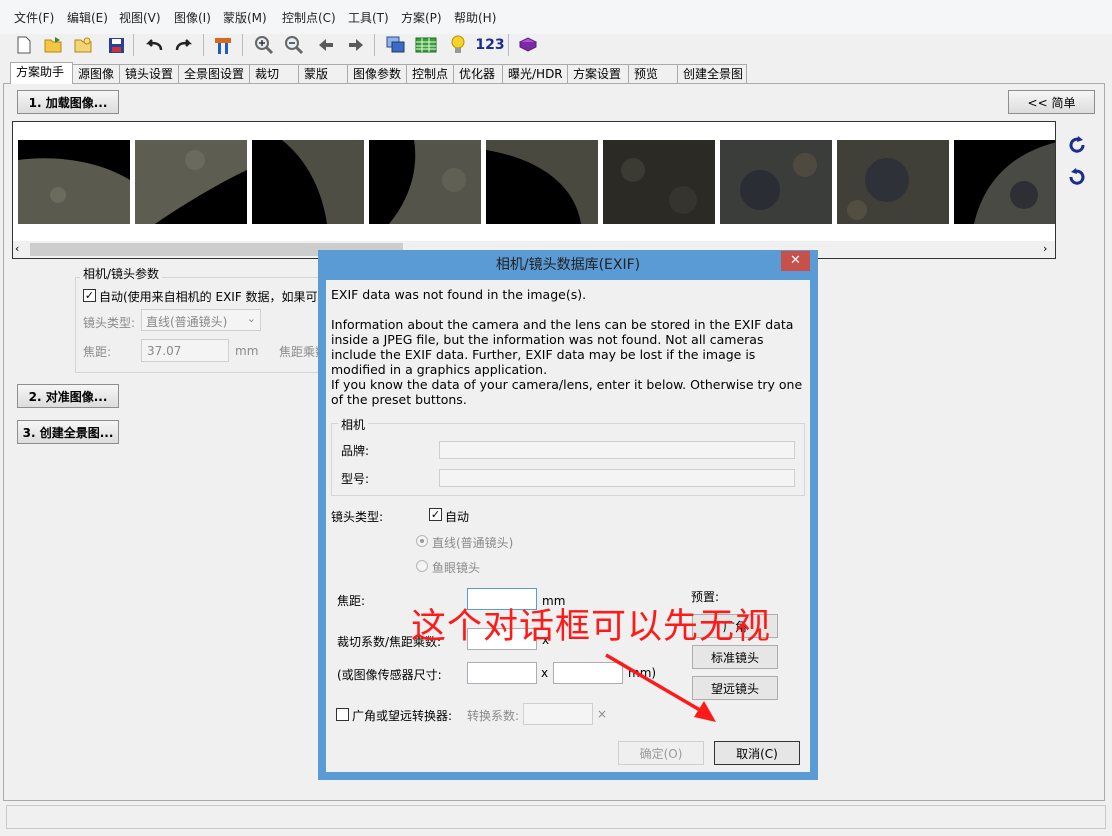 The width and height of the screenshot is (1112, 836). Describe the element at coordinates (430, 73) in the screenshot. I see `tab-control-points: 控制点` at that location.